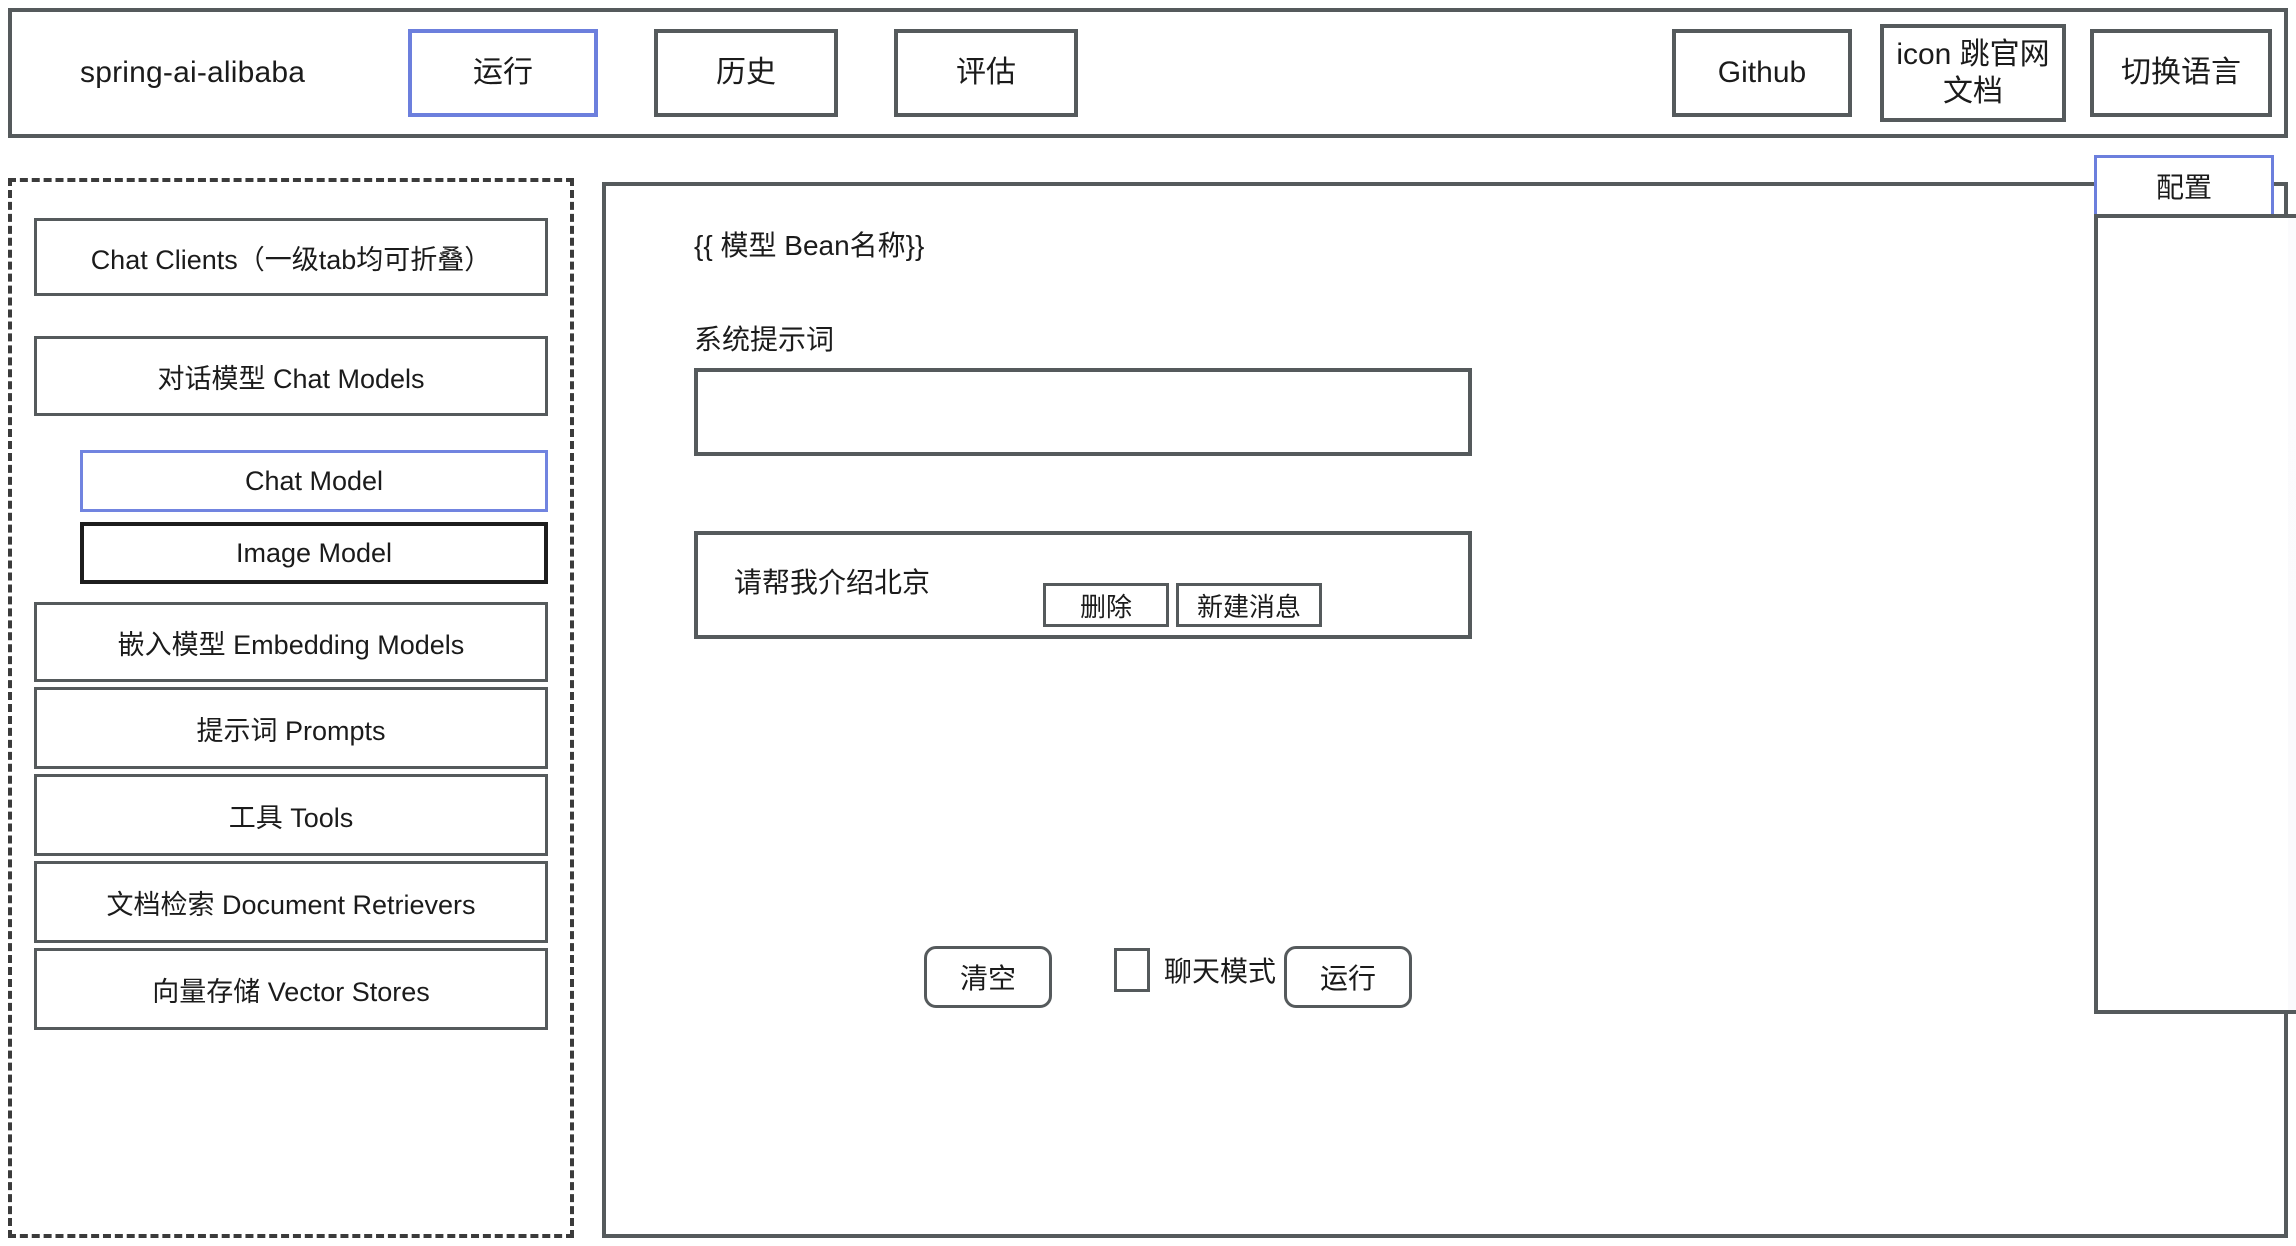  I want to click on header-tab-run: 运行, so click(503, 73).